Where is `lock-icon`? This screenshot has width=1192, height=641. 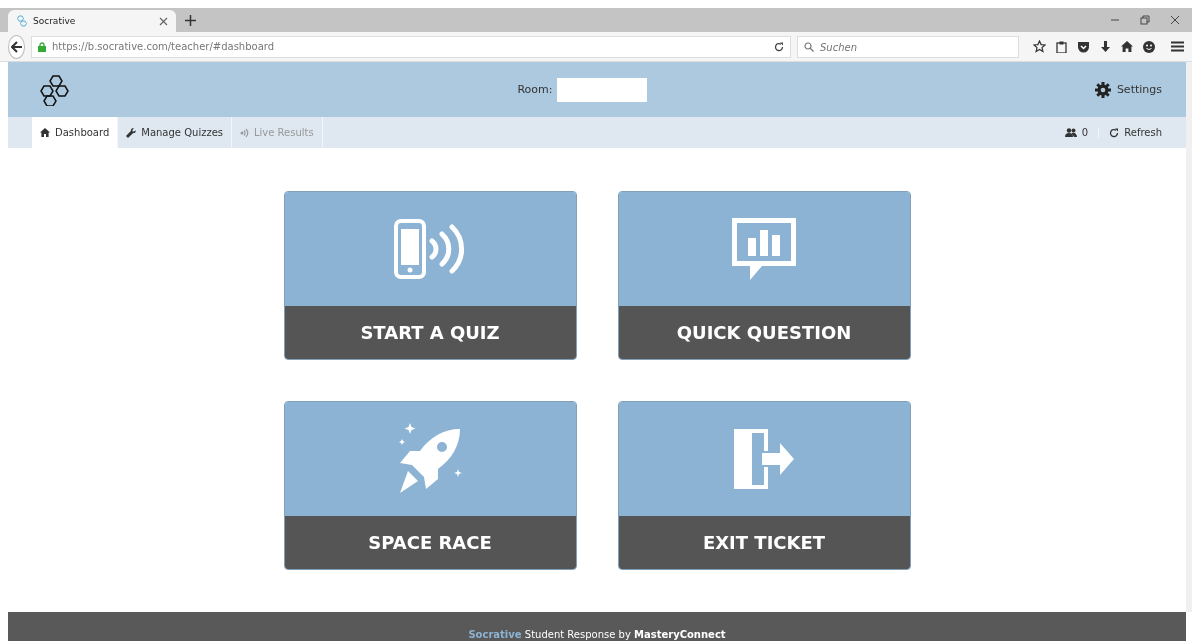 lock-icon is located at coordinates (42, 46).